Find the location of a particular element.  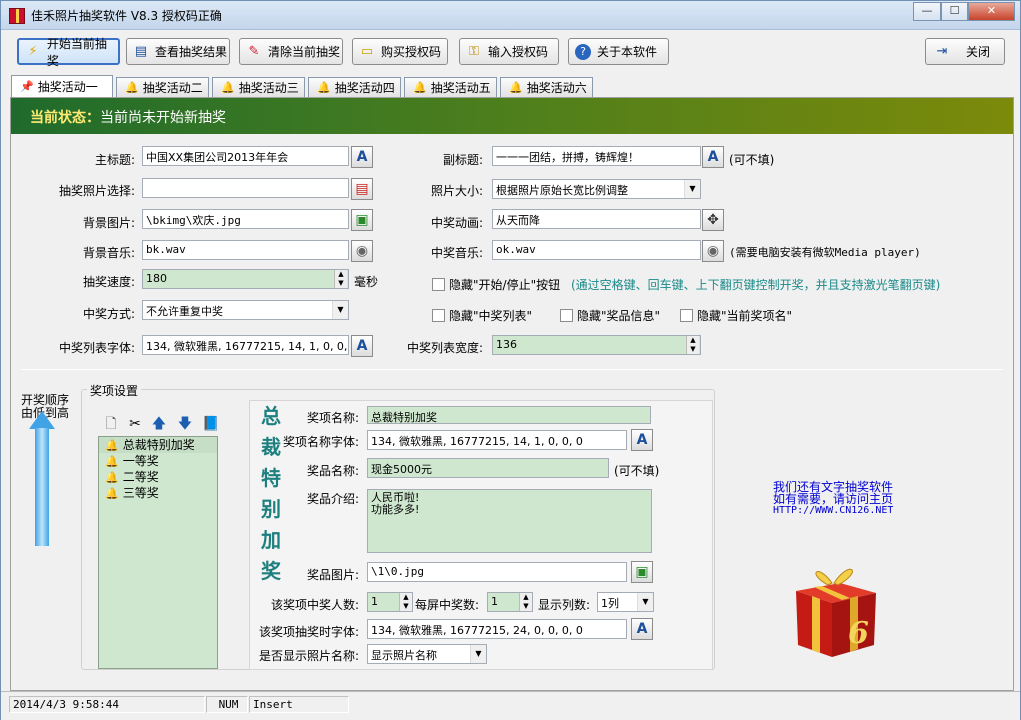

hide-win-list-label: 隐藏"中奖列表" is located at coordinates (491, 316).